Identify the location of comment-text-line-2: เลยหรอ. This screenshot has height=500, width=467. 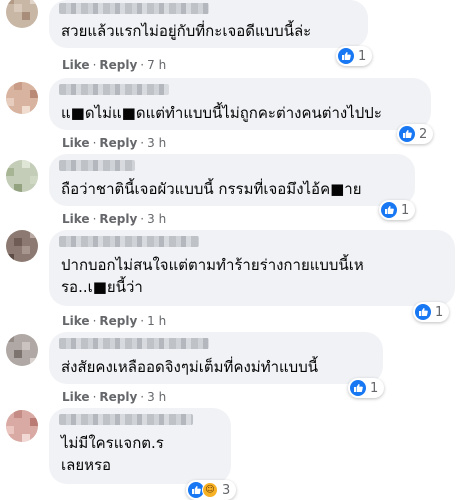
(86, 465).